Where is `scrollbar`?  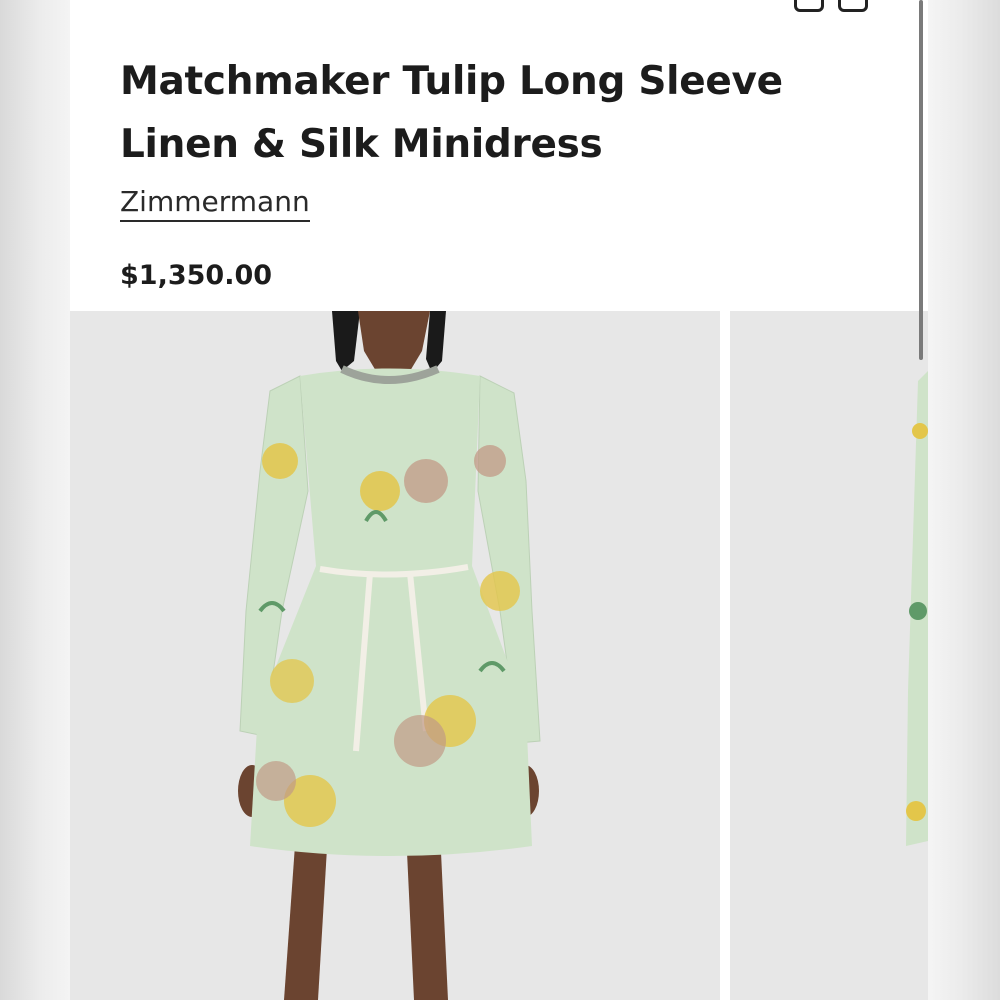 scrollbar is located at coordinates (921, 180).